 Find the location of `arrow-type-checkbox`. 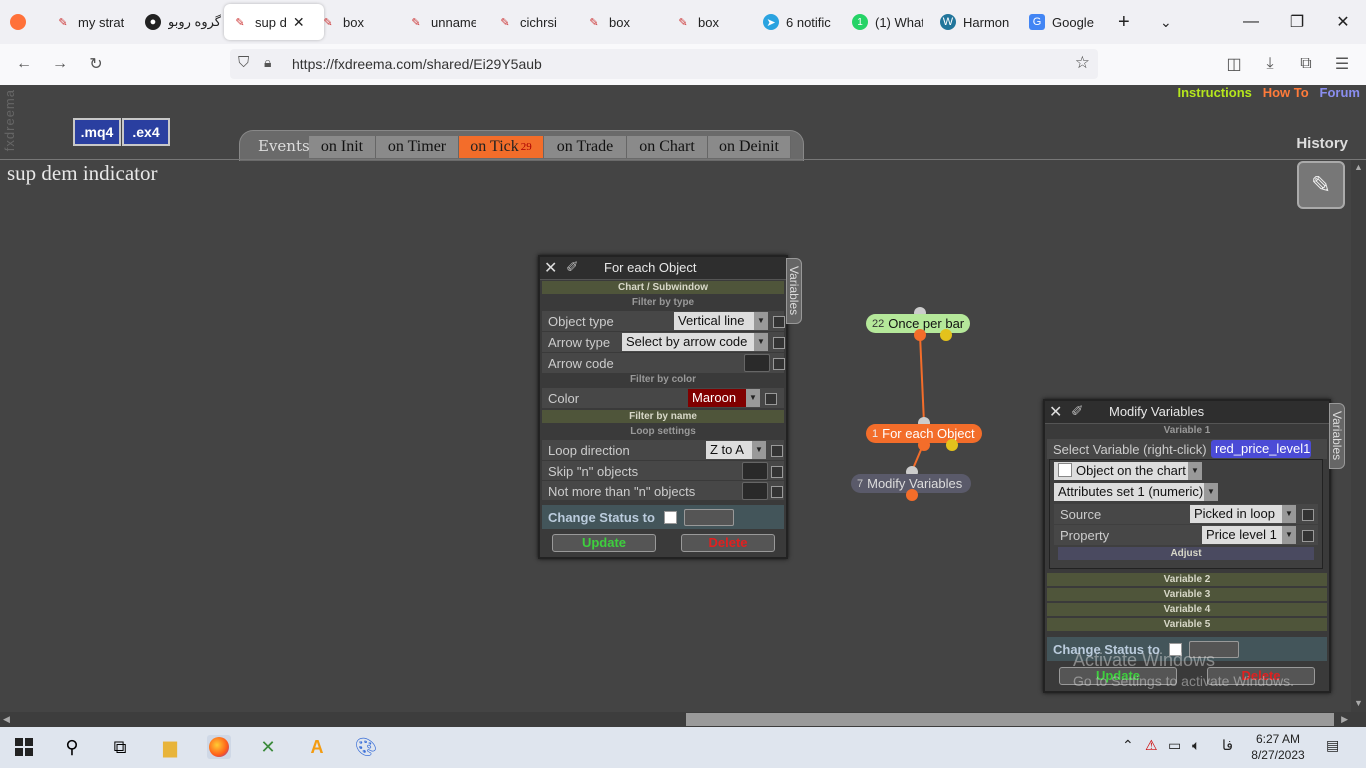

arrow-type-checkbox is located at coordinates (779, 343).